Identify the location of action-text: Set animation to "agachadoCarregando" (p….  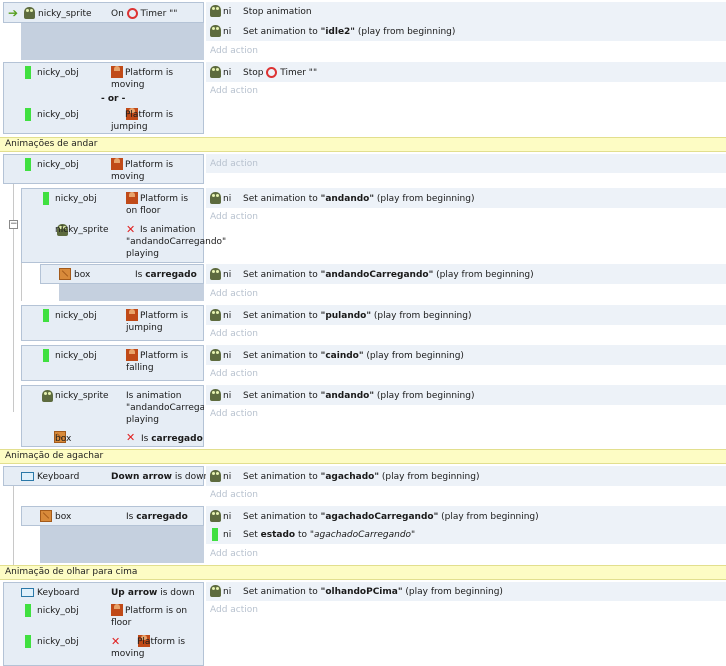
(391, 517).